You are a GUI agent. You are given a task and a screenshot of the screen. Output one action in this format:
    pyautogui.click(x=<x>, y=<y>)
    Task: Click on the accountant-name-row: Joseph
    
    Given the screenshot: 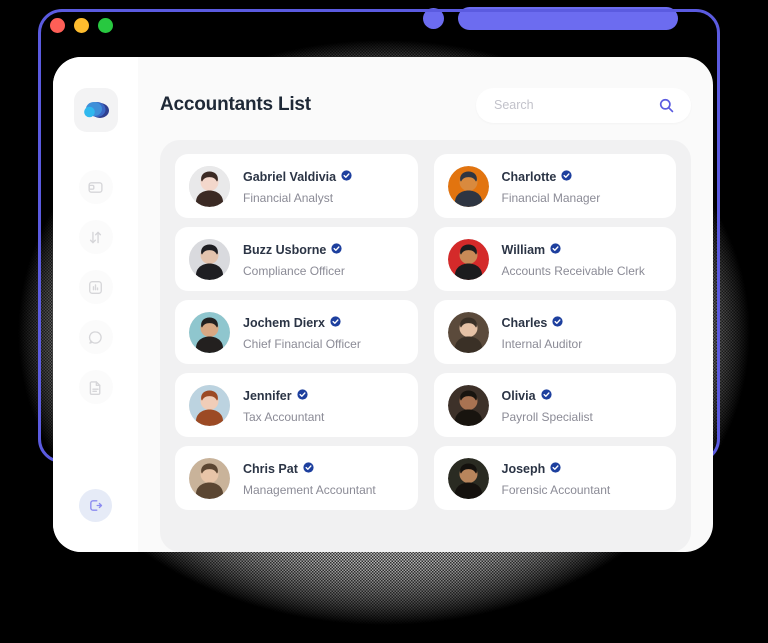 What is the action you would take?
    pyautogui.click(x=556, y=469)
    